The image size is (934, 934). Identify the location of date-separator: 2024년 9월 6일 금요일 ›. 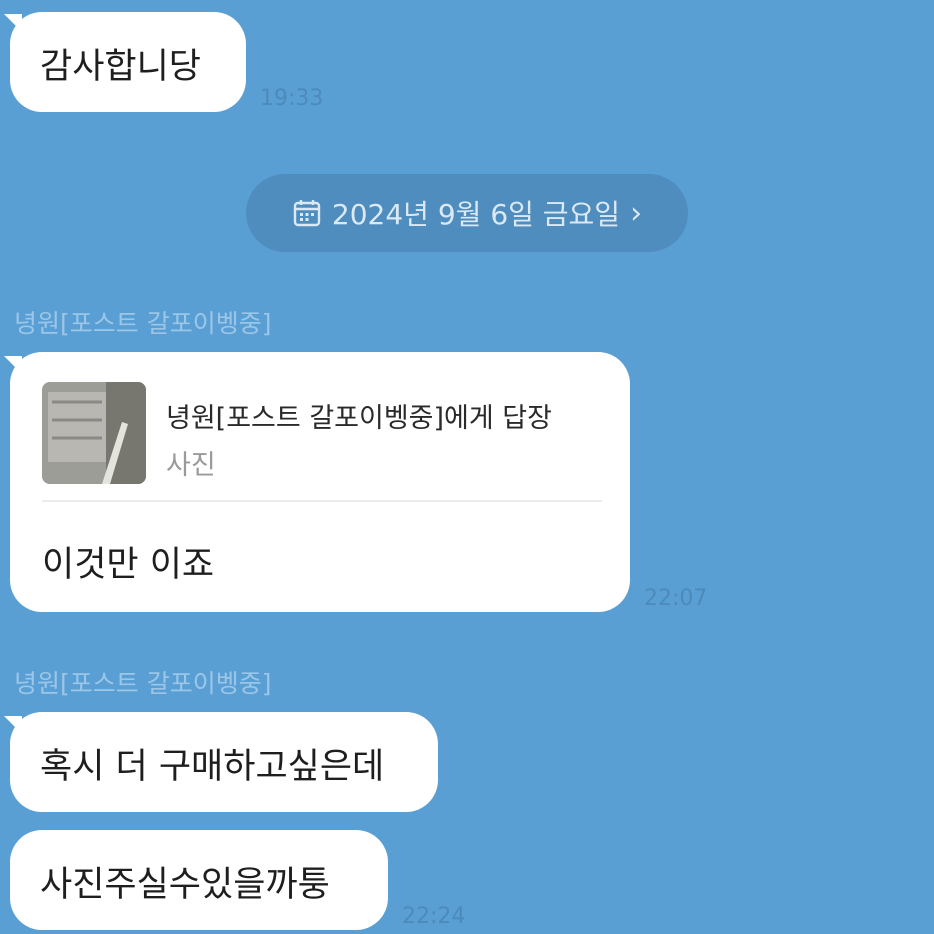
(467, 213).